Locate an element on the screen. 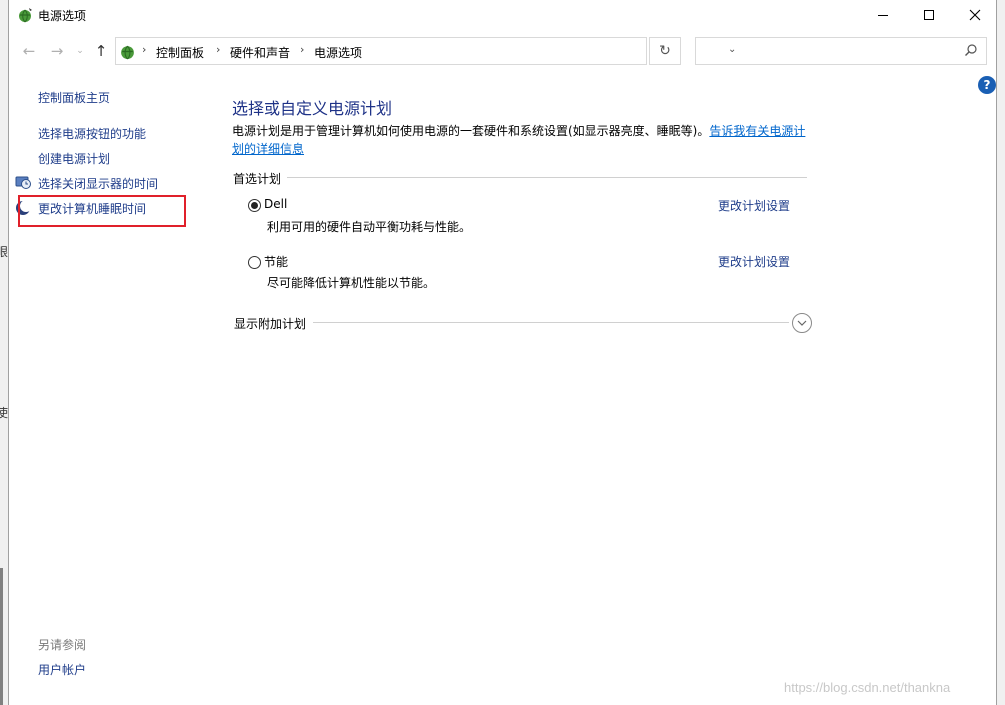 The width and height of the screenshot is (1005, 705). search-input is located at coordinates (841, 51).